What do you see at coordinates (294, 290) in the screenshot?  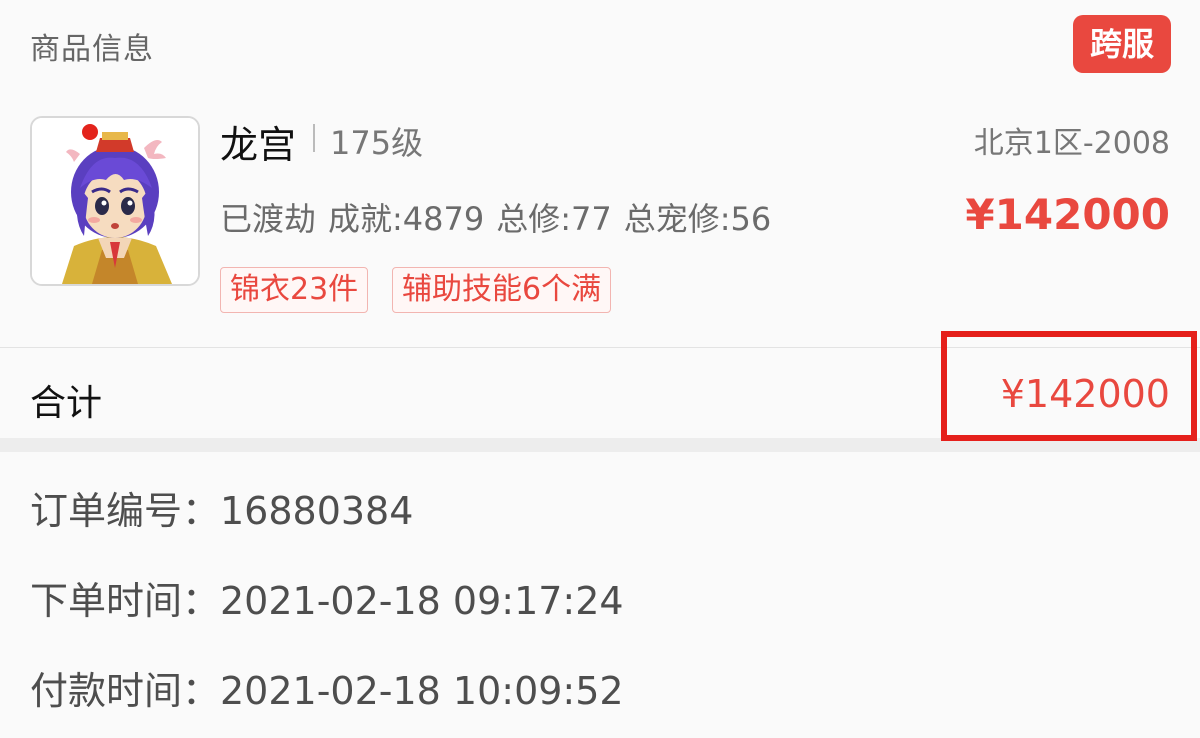 I see `tag-outfits: 锦衣23件` at bounding box center [294, 290].